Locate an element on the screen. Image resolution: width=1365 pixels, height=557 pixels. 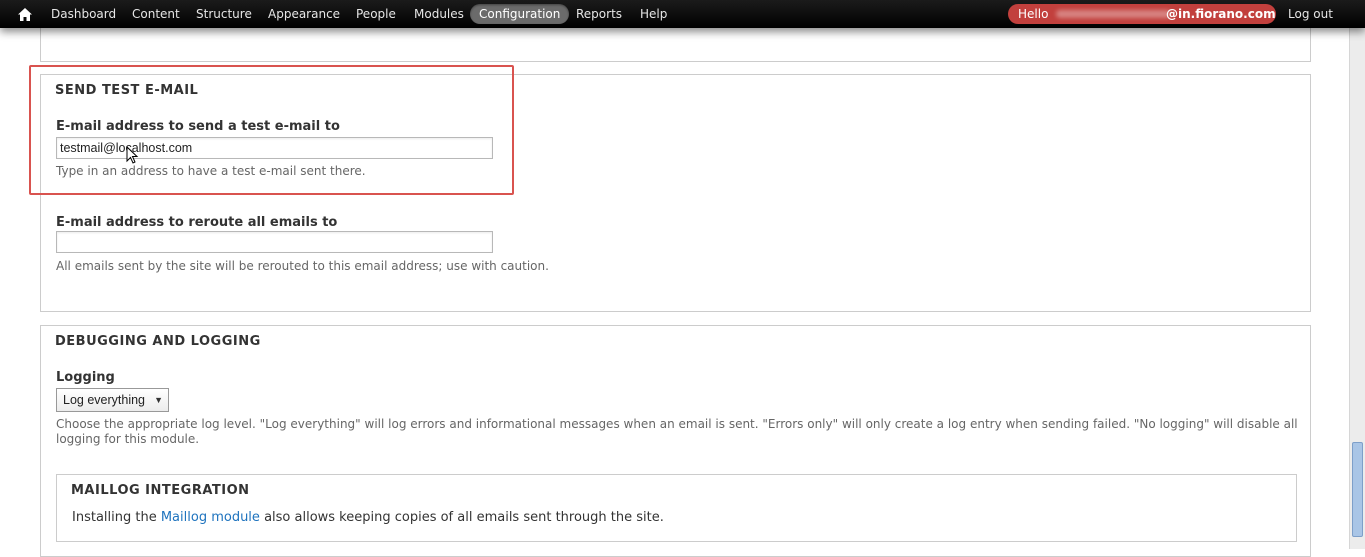
debugging-legend: DEBUGGING AND LOGGING is located at coordinates (158, 341).